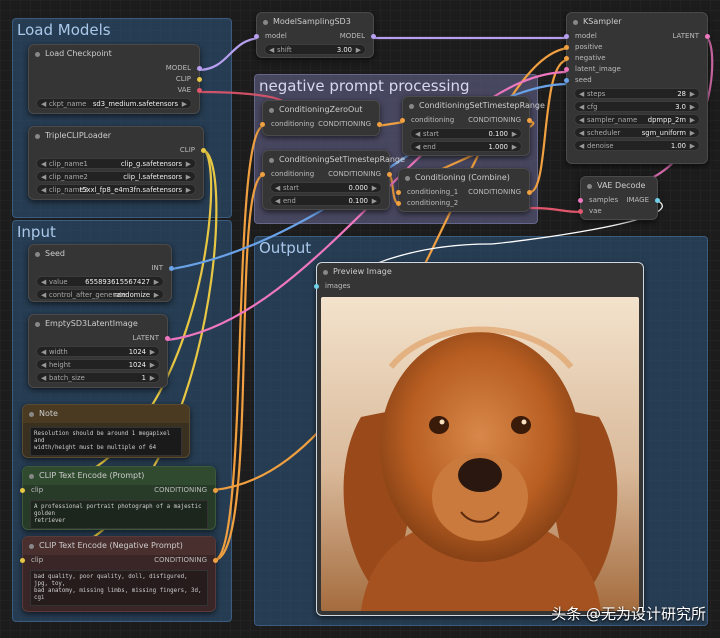 Image resolution: width=720 pixels, height=638 pixels. What do you see at coordinates (315, 36) in the screenshot?
I see `io-model: model MODEL` at bounding box center [315, 36].